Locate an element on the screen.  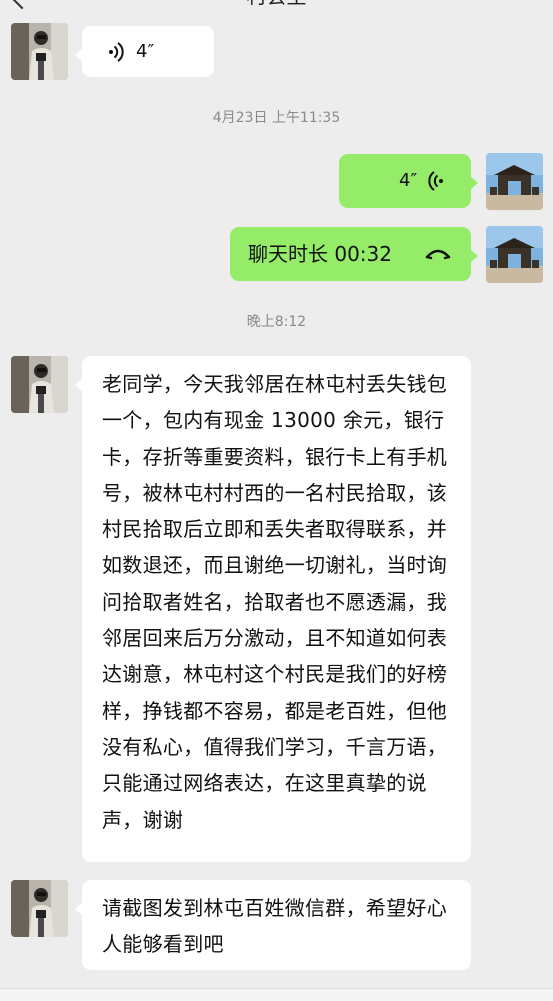
chat-title: 村会里 is located at coordinates (276, 4).